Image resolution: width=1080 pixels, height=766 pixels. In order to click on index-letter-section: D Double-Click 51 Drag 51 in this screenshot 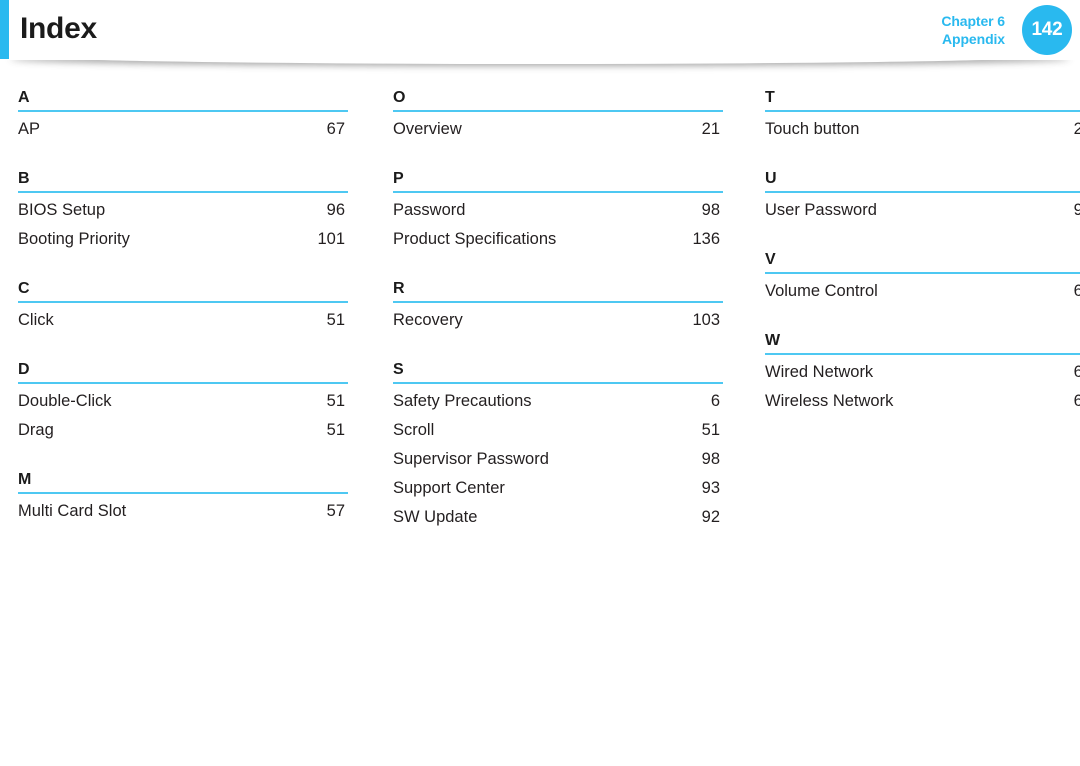, I will do `click(198, 395)`.